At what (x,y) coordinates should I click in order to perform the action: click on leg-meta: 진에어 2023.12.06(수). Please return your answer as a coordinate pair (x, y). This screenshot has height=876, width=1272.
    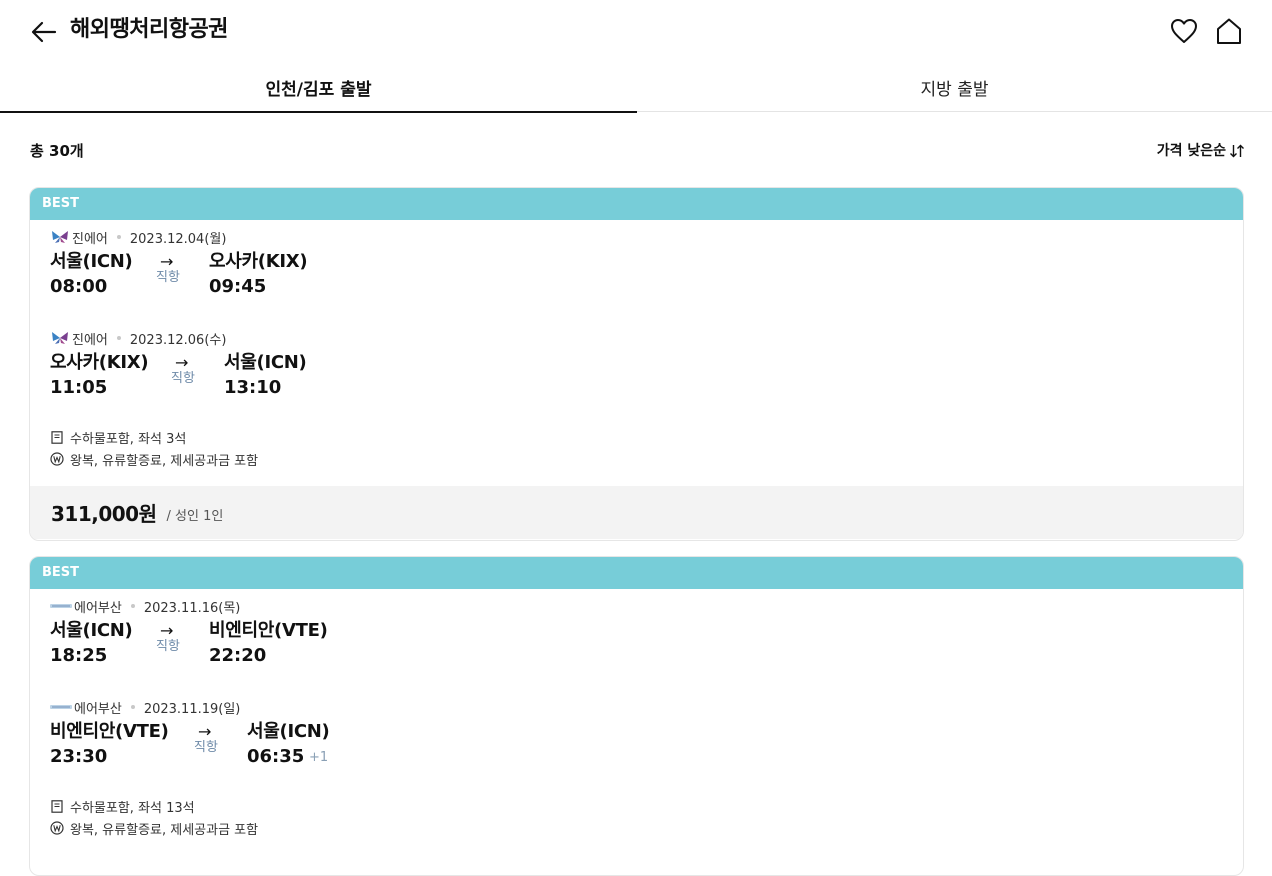
    Looking at the image, I should click on (138, 338).